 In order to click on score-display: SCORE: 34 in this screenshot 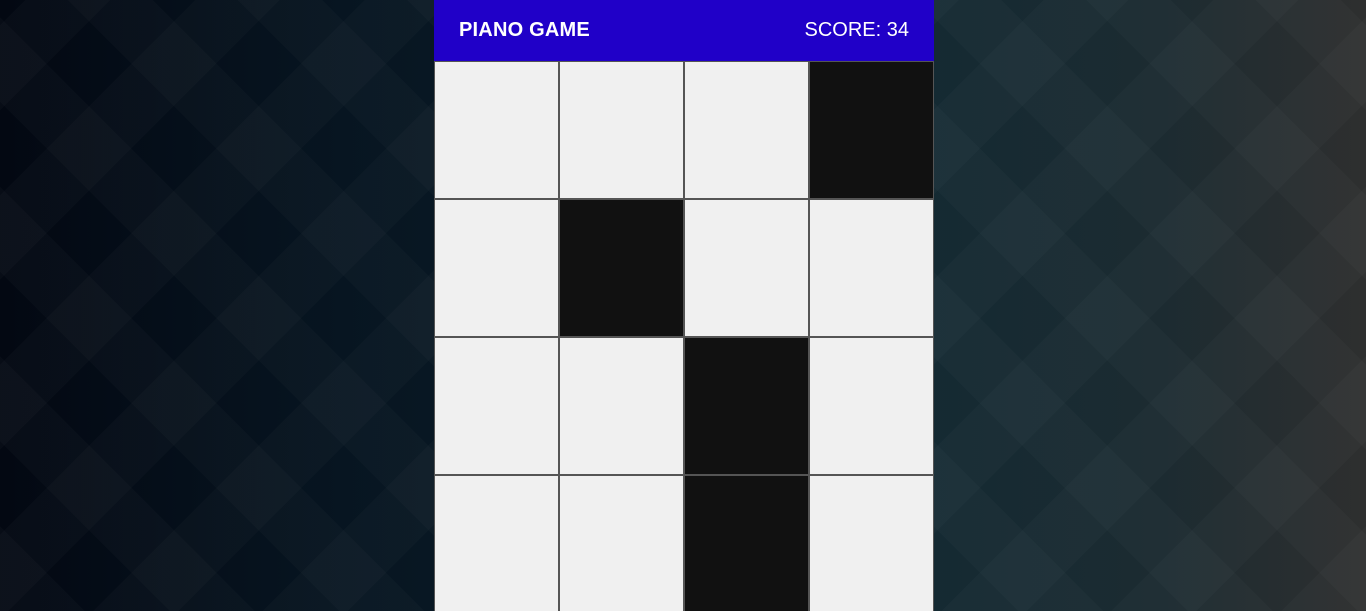, I will do `click(856, 30)`.